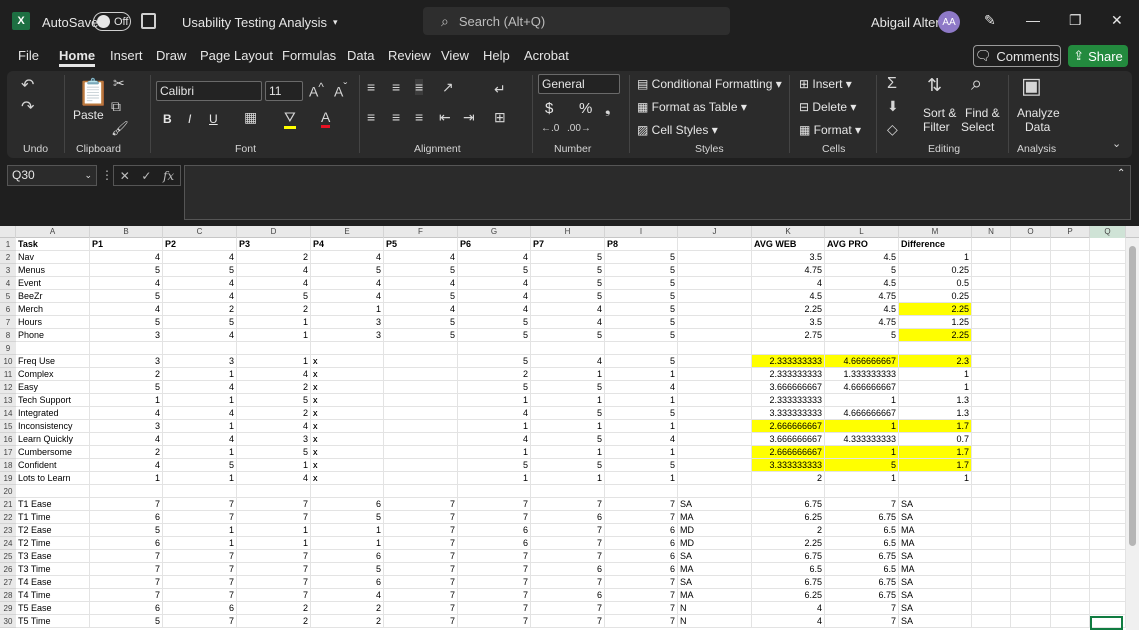 The height and width of the screenshot is (630, 1139). Describe the element at coordinates (448, 87) in the screenshot. I see `orientation-icon: ↗` at that location.